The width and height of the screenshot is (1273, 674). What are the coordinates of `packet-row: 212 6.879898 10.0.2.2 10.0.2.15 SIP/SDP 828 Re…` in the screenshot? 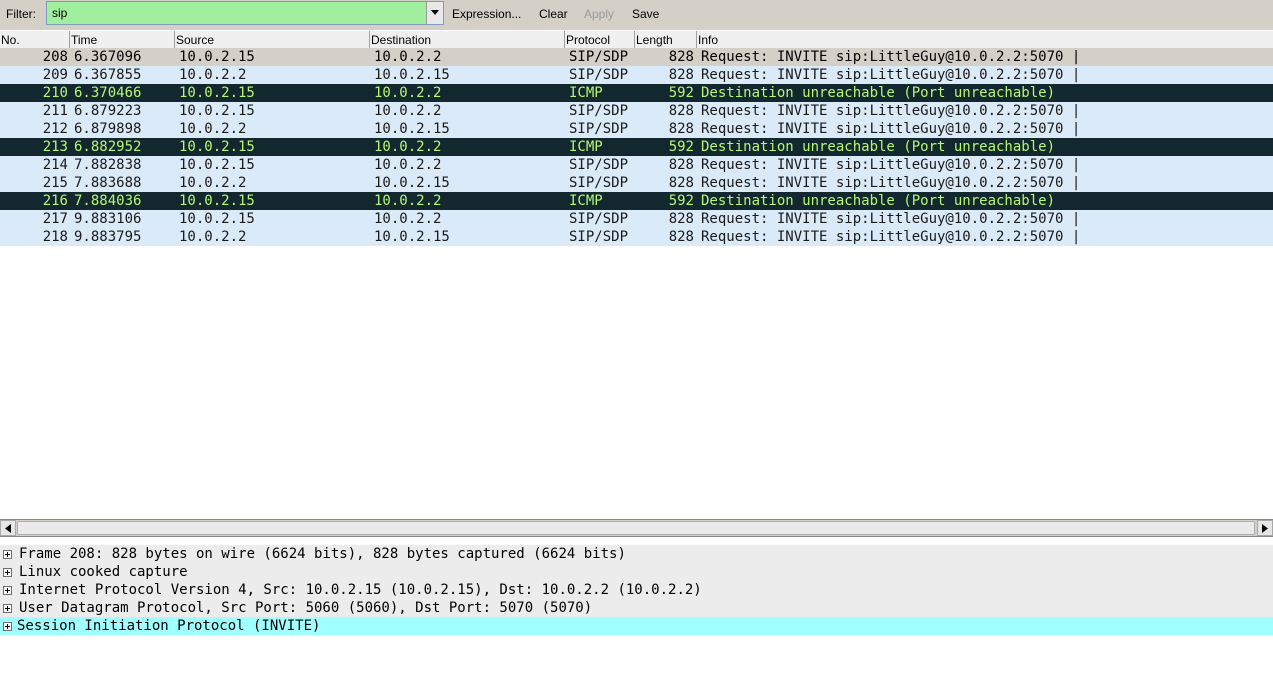 It's located at (636, 129).